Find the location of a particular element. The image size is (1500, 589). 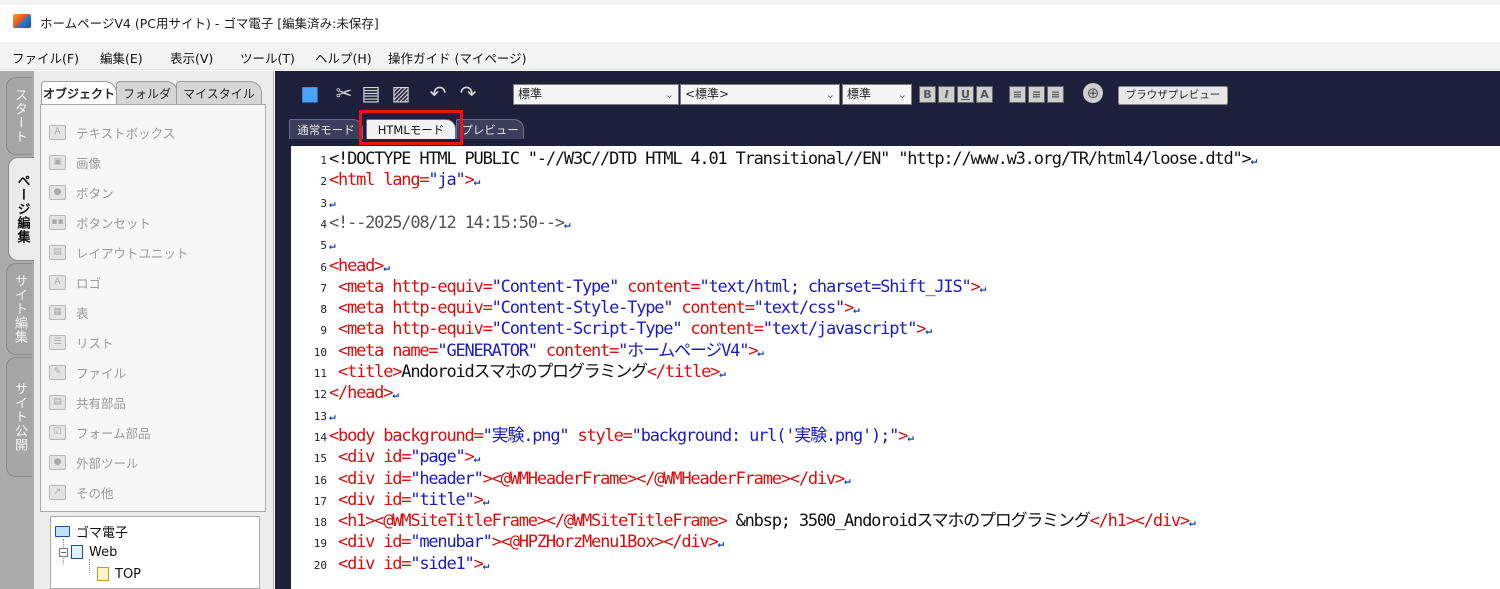

code-token: <meta name= is located at coordinates (384, 350).